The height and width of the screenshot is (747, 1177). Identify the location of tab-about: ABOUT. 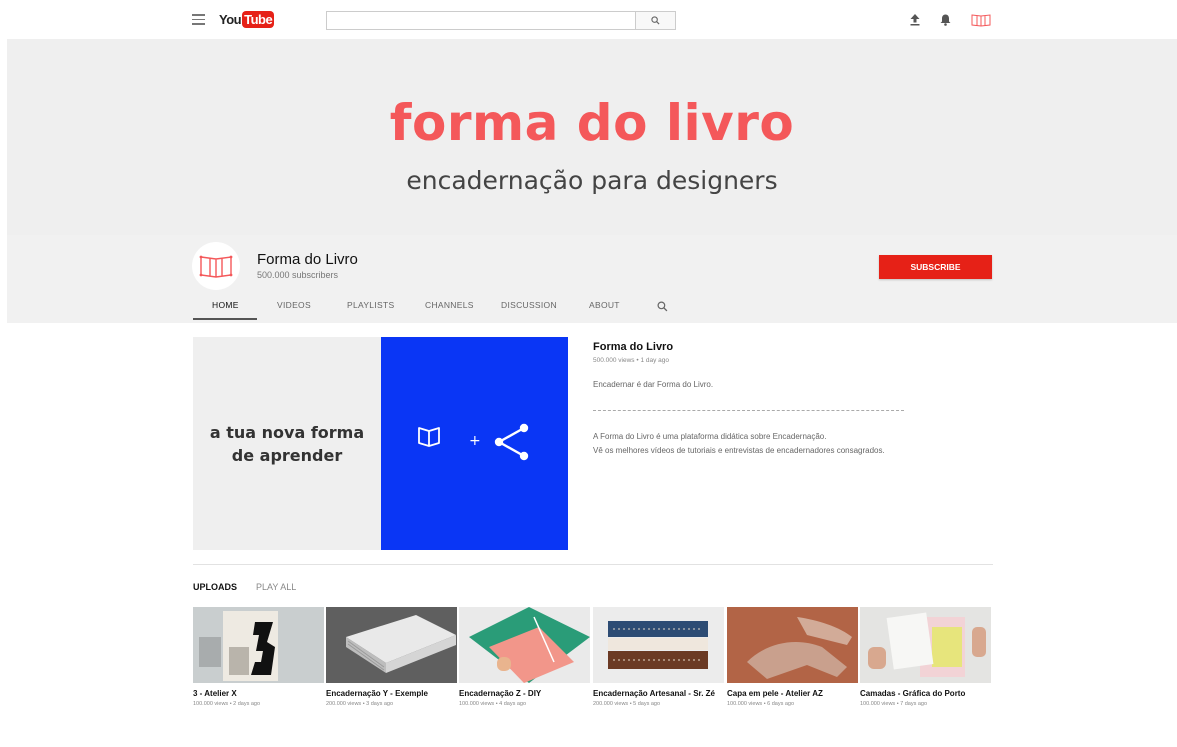
(604, 305).